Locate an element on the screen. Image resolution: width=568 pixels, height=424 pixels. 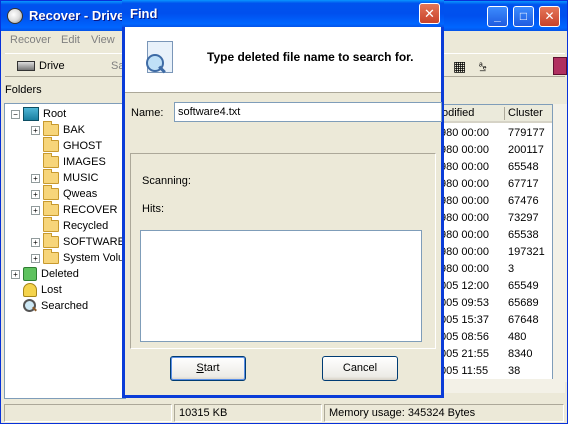
tree-item-label: MUSIC is located at coordinates (81, 178).